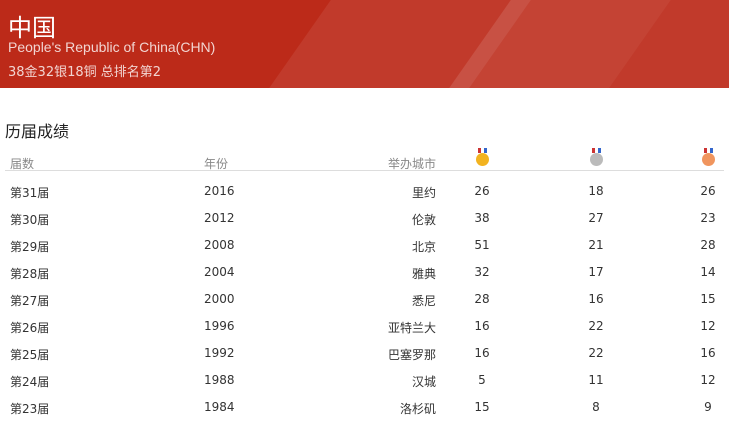 The height and width of the screenshot is (426, 729). I want to click on cell-gold: 51, so click(482, 245).